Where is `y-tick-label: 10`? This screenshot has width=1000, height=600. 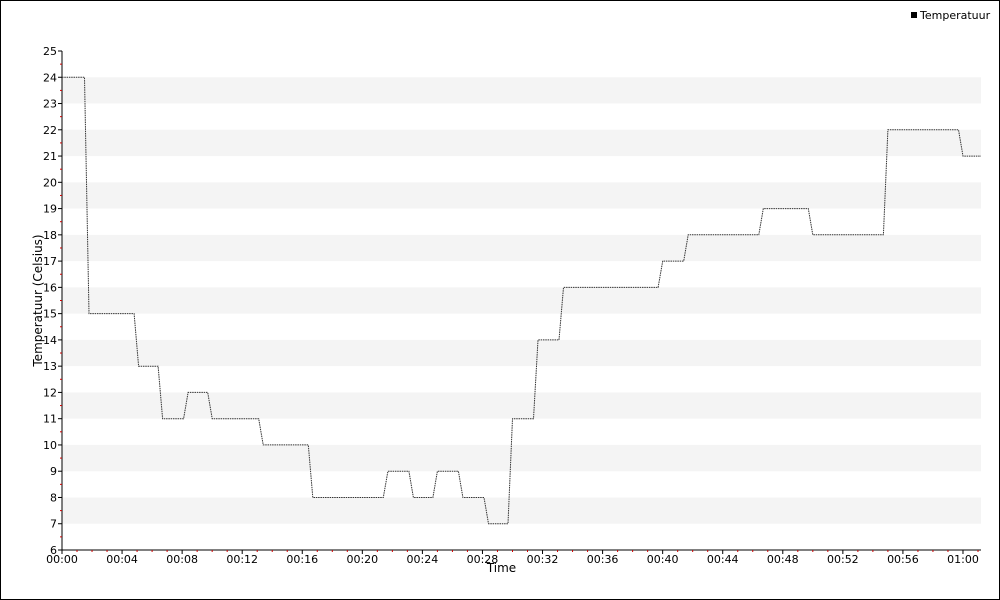
y-tick-label: 10 is located at coordinates (50, 445).